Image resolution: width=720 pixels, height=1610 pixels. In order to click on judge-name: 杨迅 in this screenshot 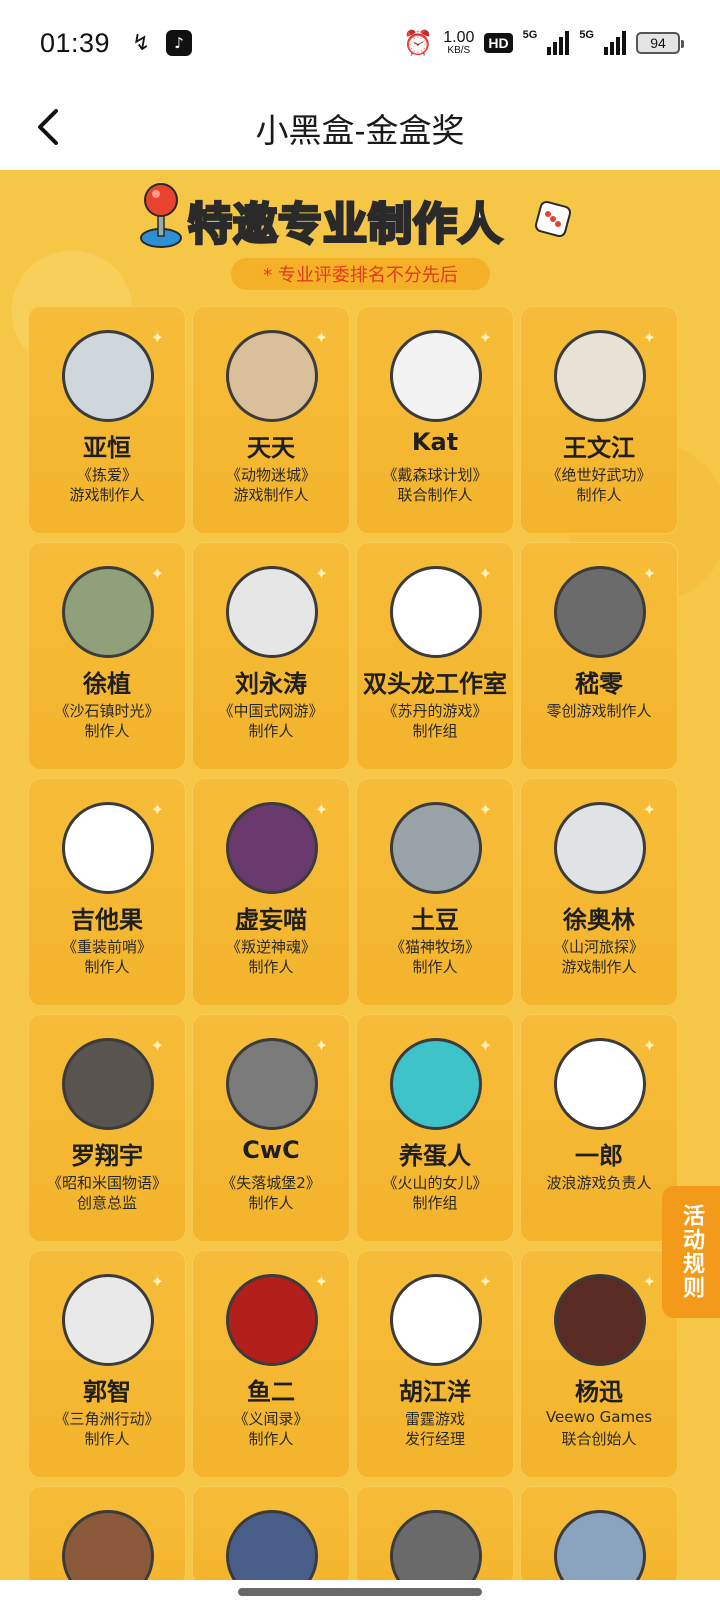, I will do `click(599, 1392)`.